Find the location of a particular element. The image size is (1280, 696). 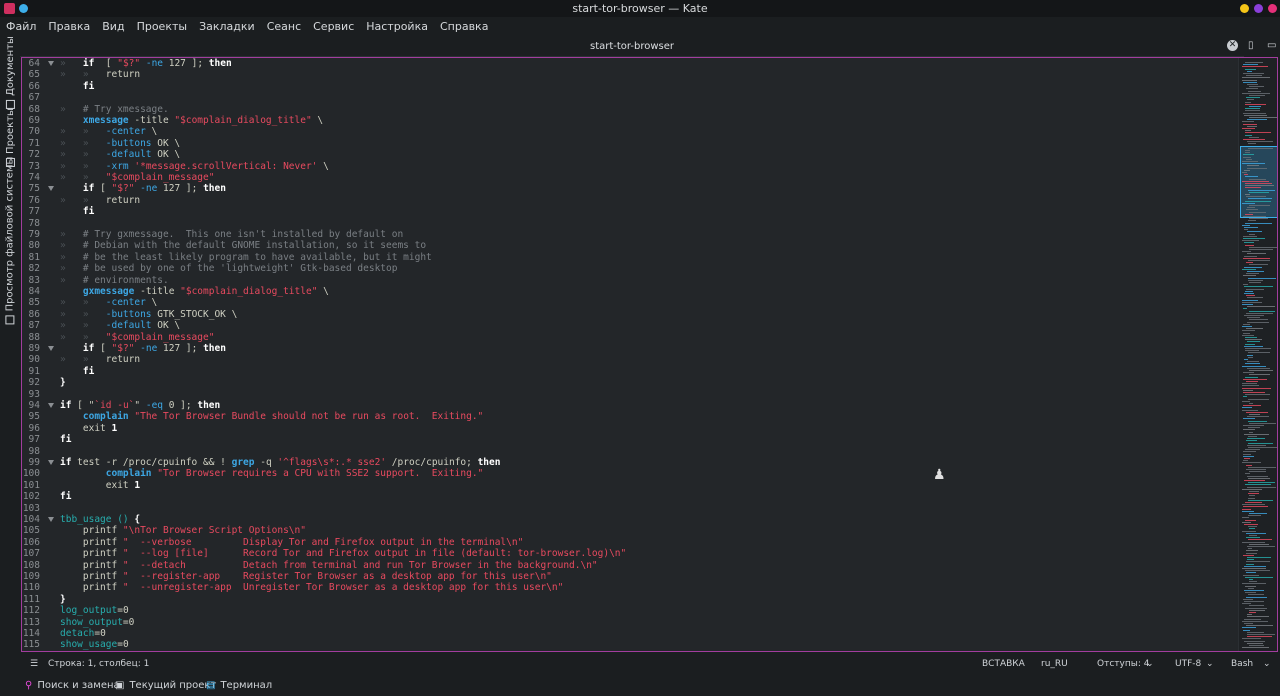

code-line: 87 » » -default OK \ is located at coordinates (629, 325).